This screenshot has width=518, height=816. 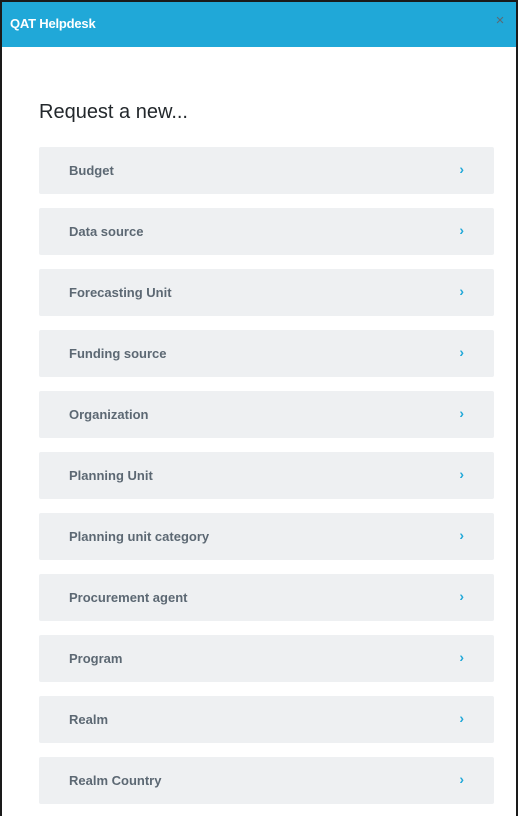 What do you see at coordinates (266, 170) in the screenshot?
I see `request-item-budget: Budget ›` at bounding box center [266, 170].